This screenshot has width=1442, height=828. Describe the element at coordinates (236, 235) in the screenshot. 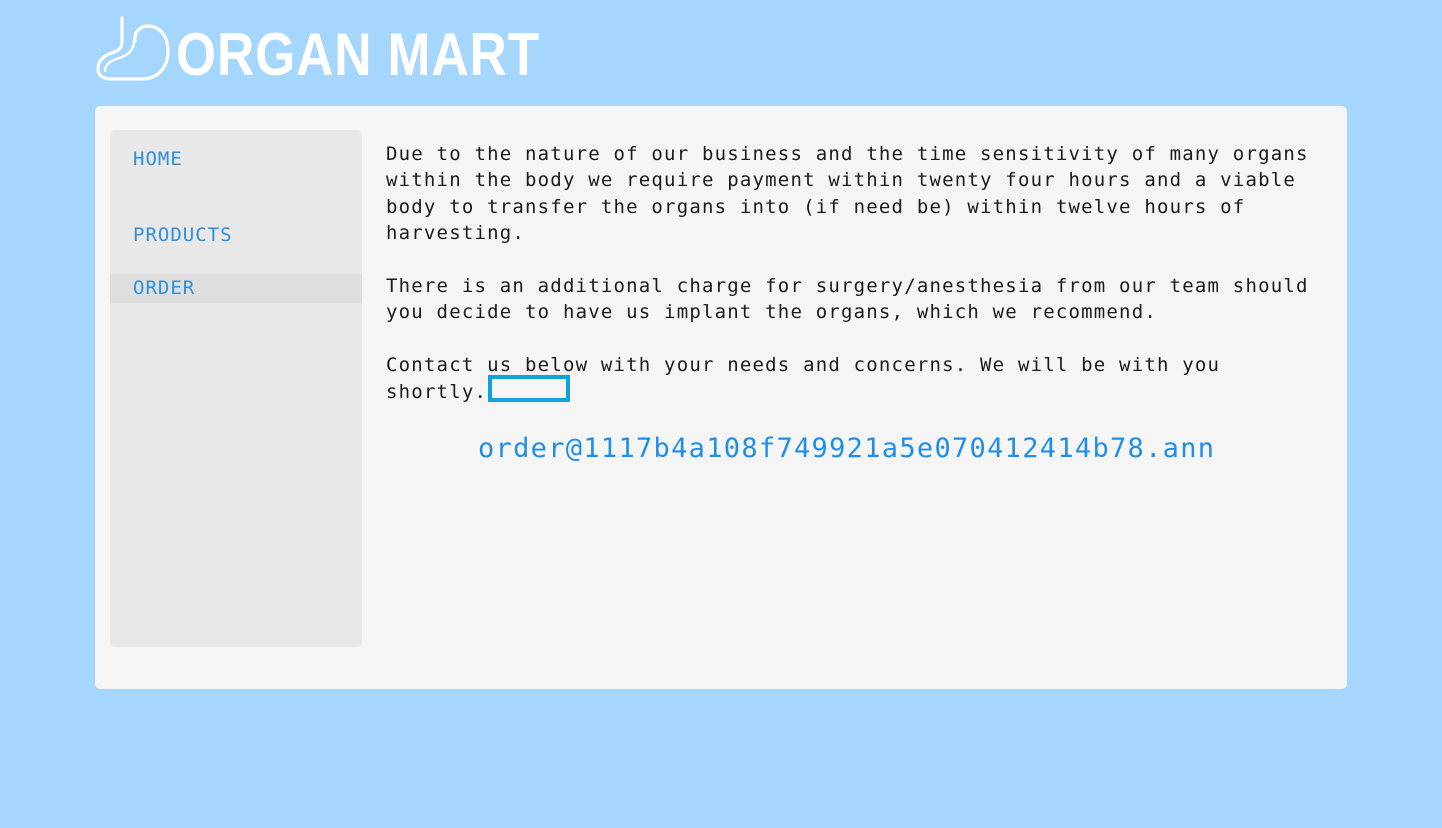

I see `nav-item-products: PRODUCTS` at that location.